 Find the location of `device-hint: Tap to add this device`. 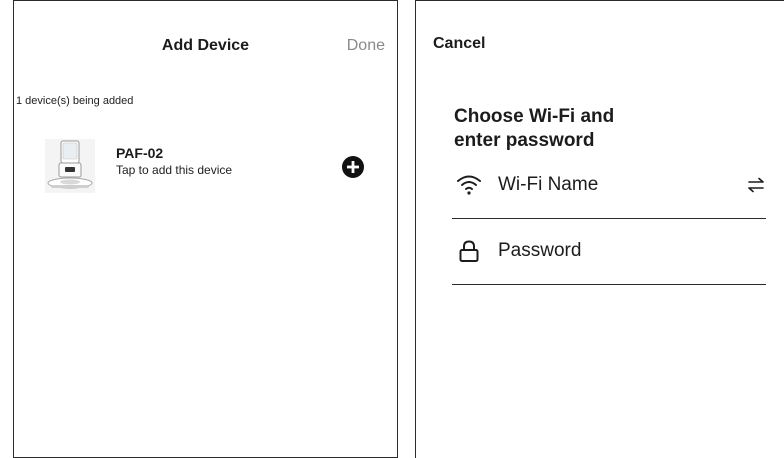

device-hint: Tap to add this device is located at coordinates (174, 170).